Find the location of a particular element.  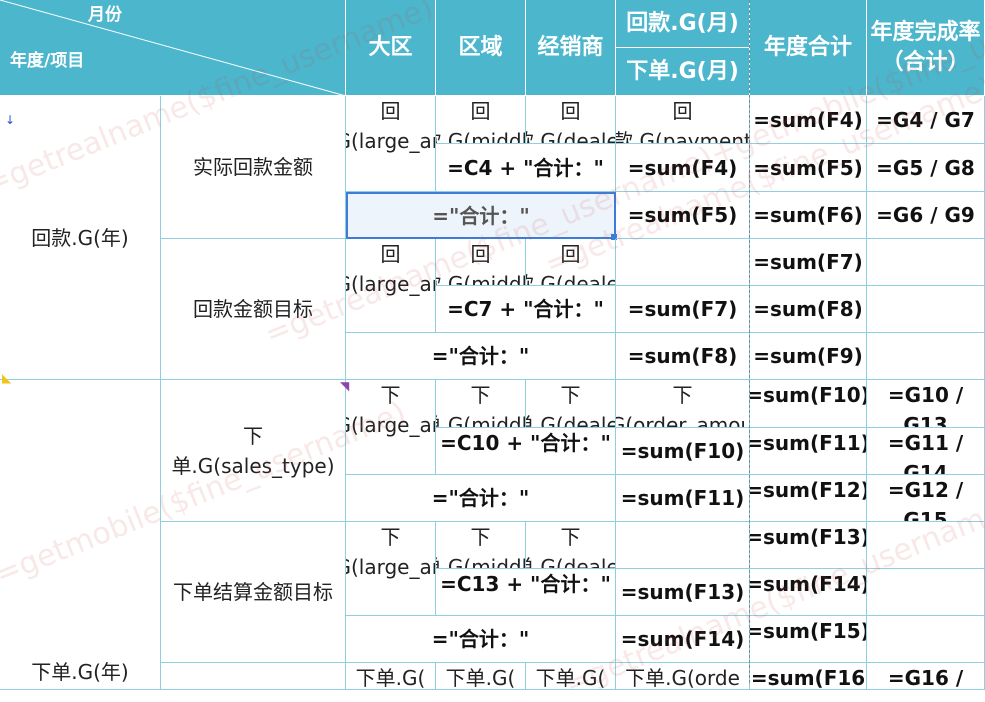

cell-empty-rate-r9 is located at coordinates (926, 356).